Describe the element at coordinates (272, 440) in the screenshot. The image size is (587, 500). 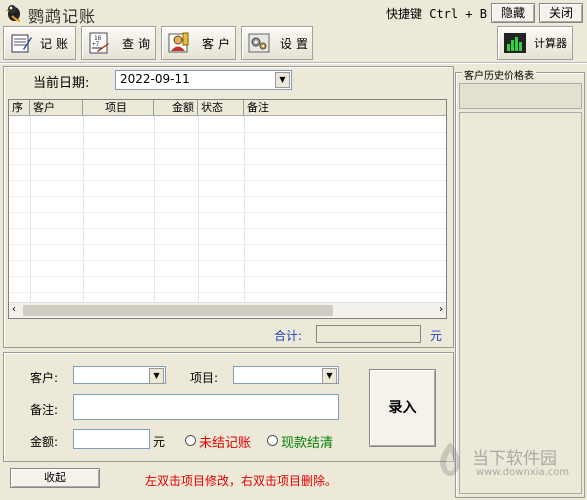
I see `radio-cash` at that location.